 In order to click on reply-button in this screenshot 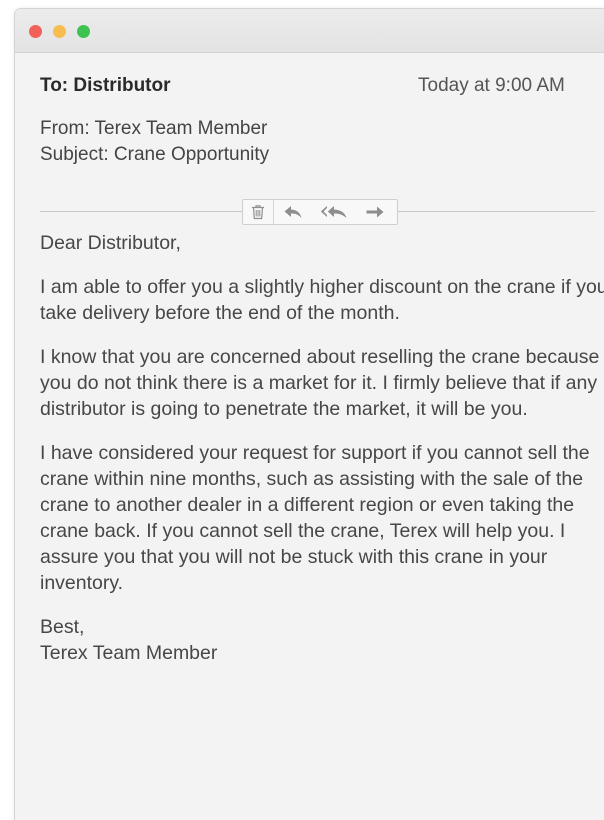, I will do `click(293, 212)`.